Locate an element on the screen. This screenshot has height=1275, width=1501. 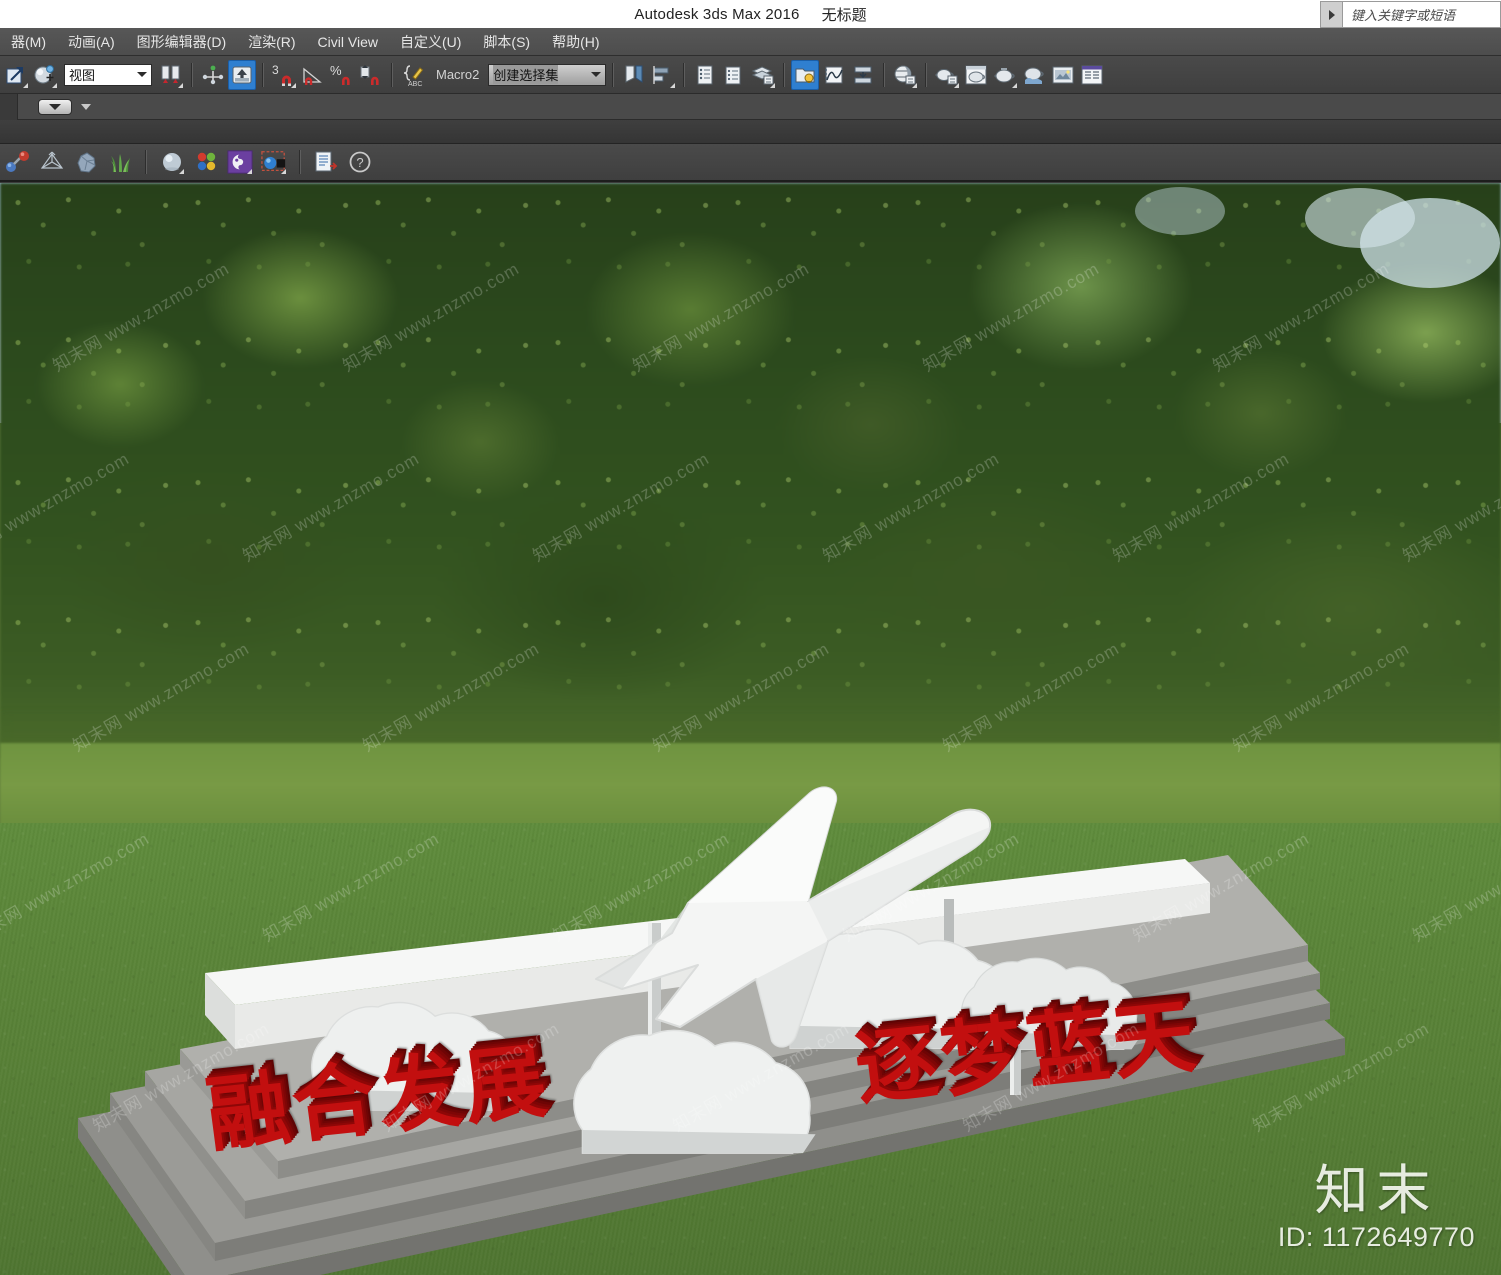
menu-help: 帮助(H) is located at coordinates (575, 42).